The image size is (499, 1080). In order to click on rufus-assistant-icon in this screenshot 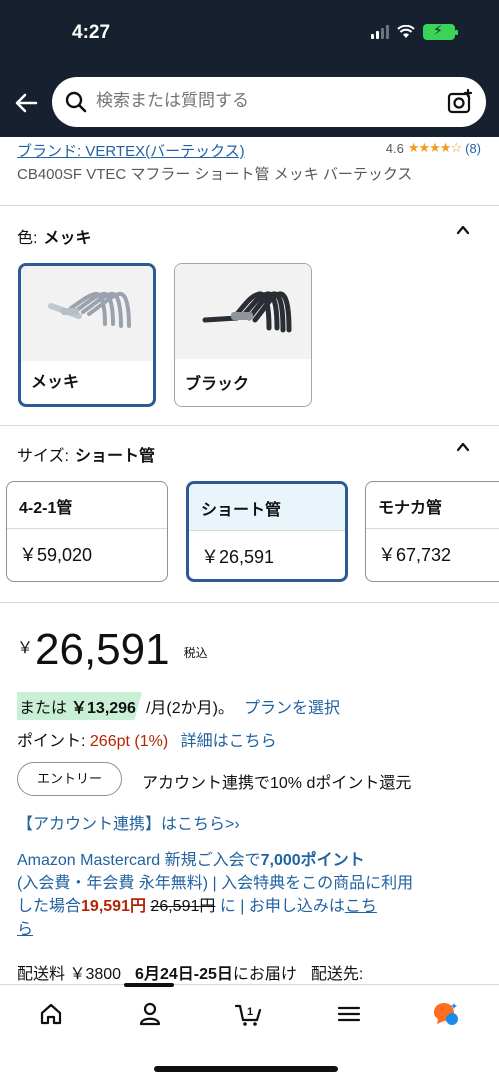, I will do `click(445, 1014)`.